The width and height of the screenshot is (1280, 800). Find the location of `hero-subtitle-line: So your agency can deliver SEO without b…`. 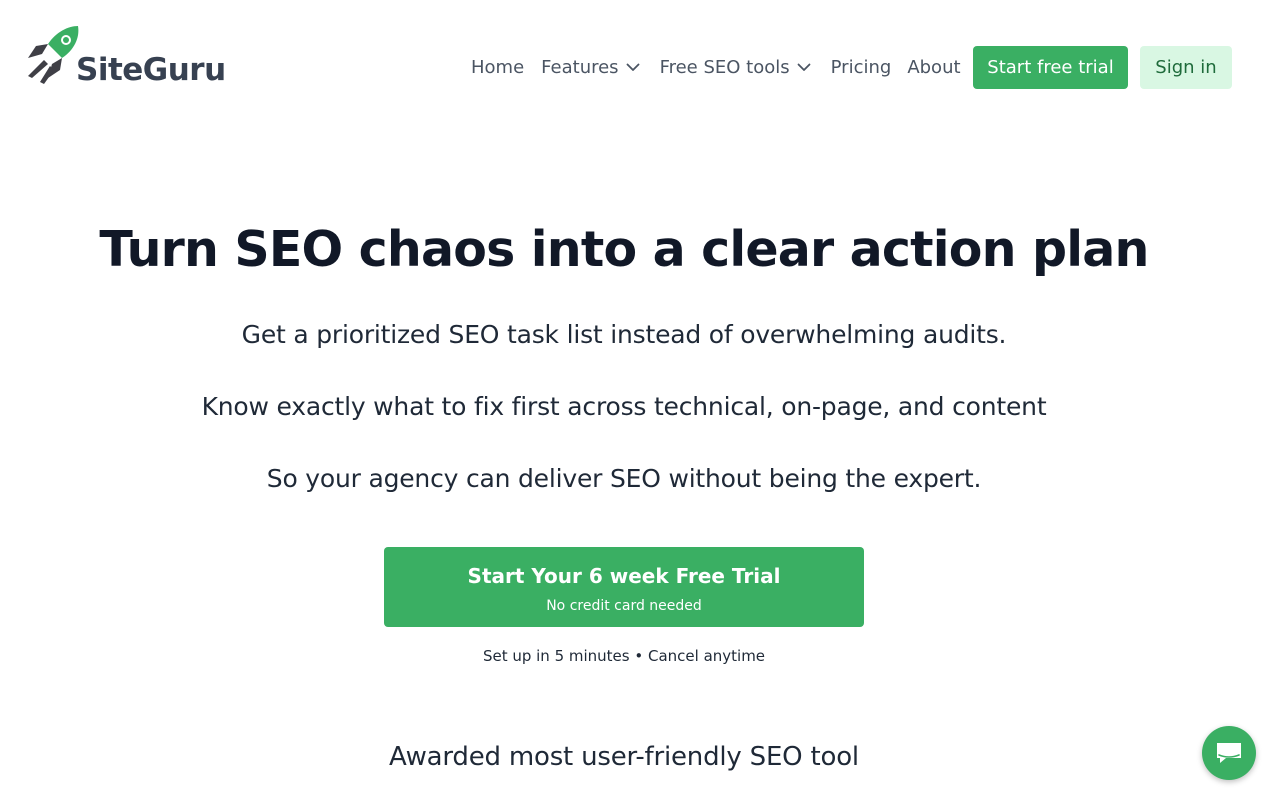

hero-subtitle-line: So your agency can deliver SEO without b… is located at coordinates (624, 478).